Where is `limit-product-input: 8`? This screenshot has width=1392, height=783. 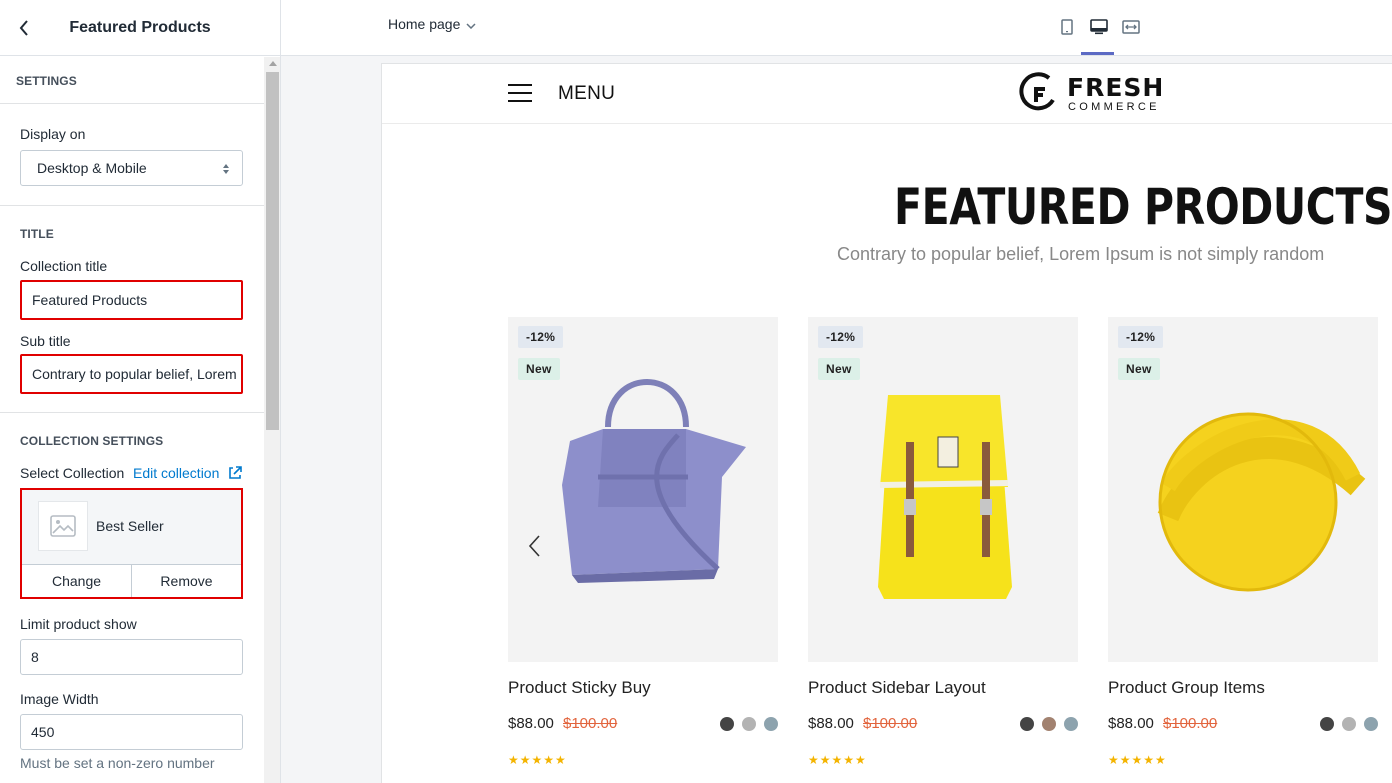 limit-product-input: 8 is located at coordinates (131, 657).